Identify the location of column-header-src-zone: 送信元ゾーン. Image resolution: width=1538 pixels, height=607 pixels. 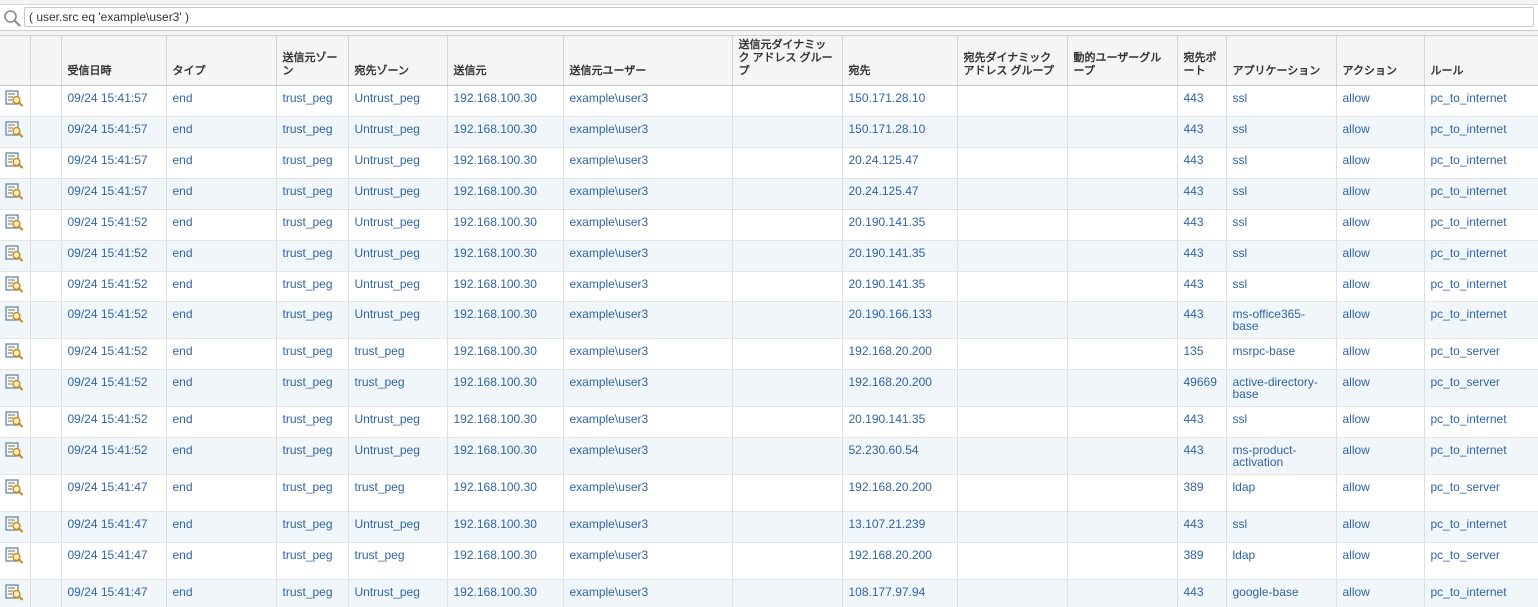
(312, 61).